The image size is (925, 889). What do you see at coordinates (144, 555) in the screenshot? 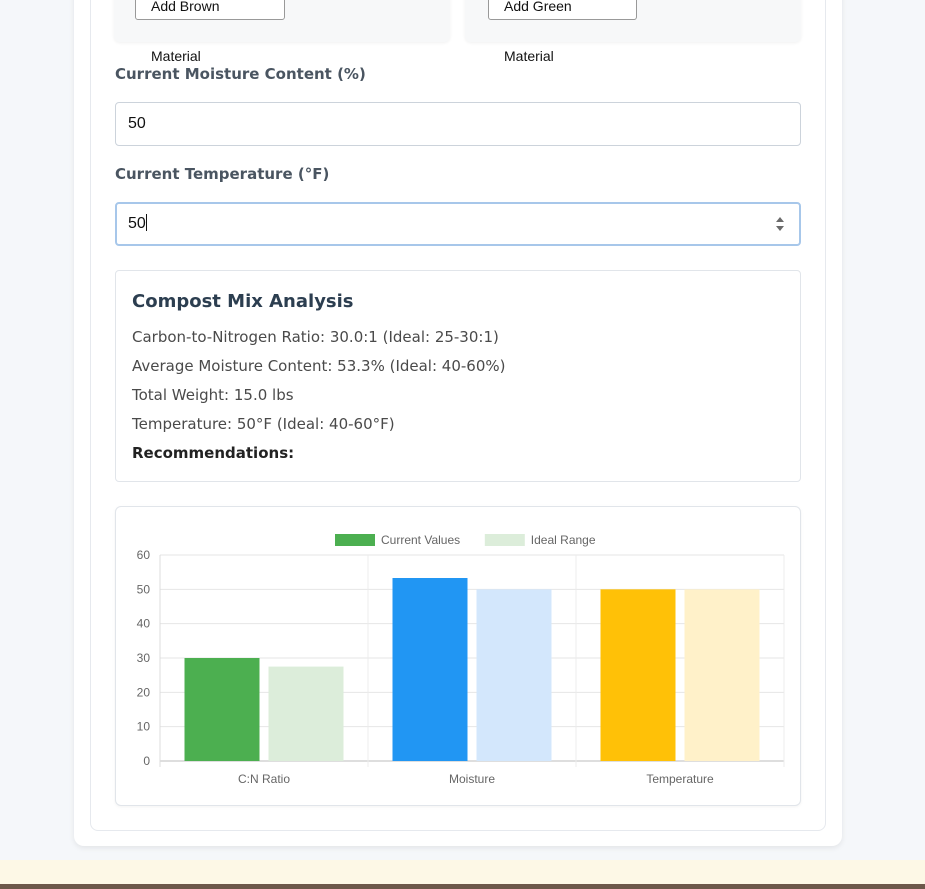
I see `y-tick-label: 60` at bounding box center [144, 555].